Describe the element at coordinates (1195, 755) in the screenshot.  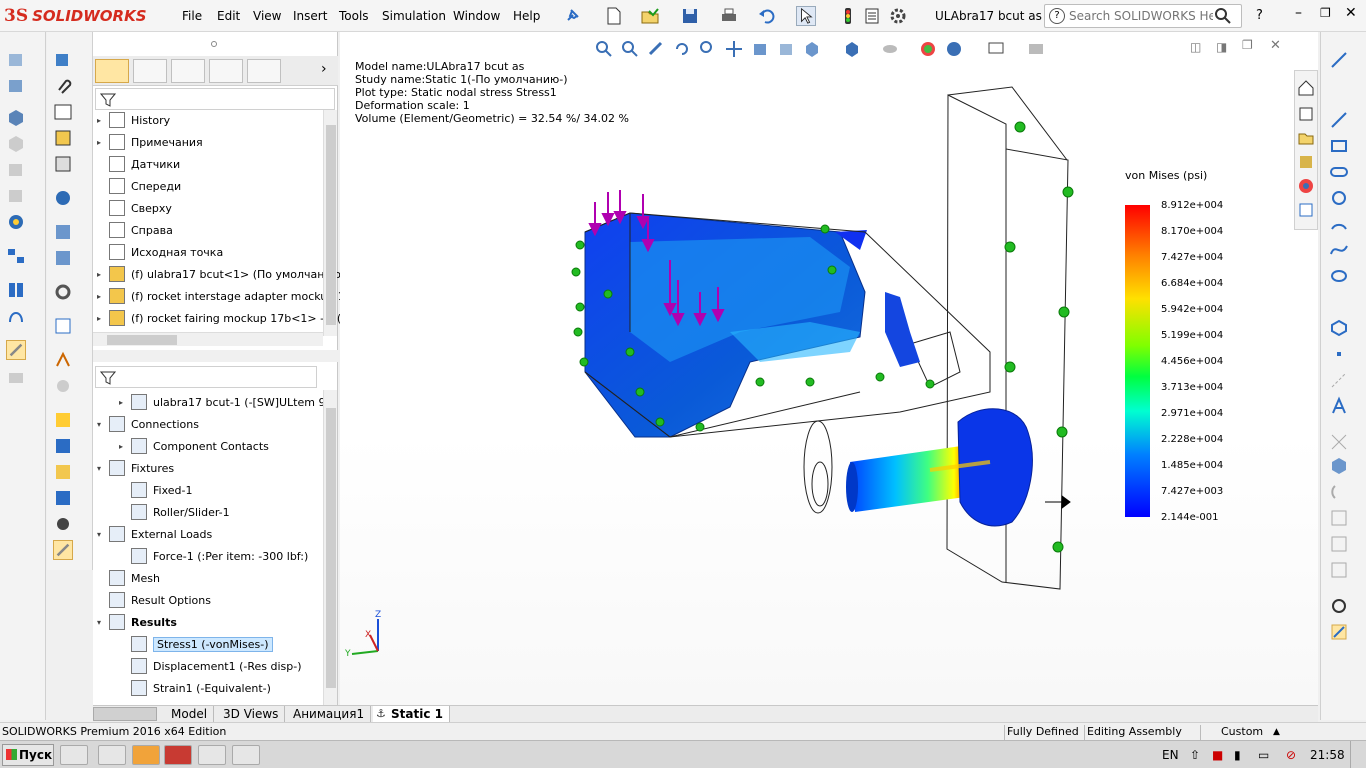
I see `tray-expand-icon: ⇧` at that location.